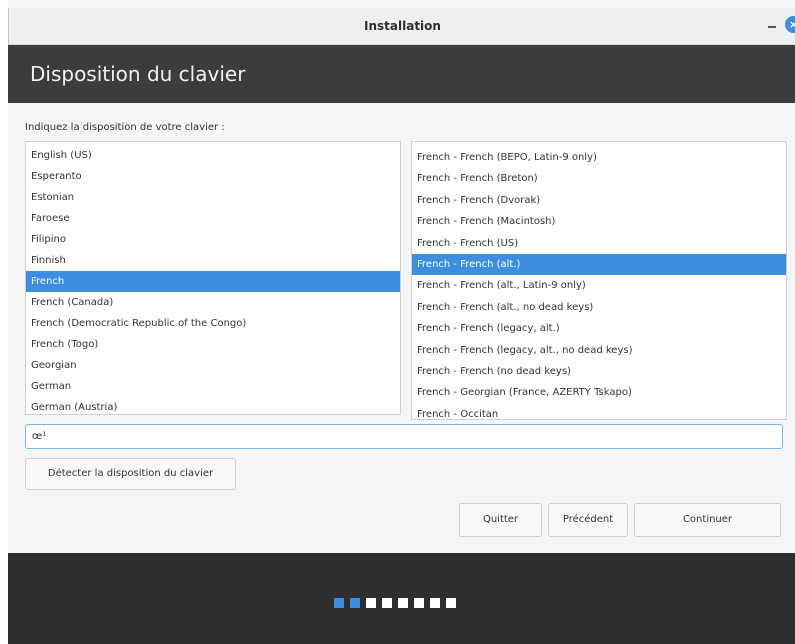 The height and width of the screenshot is (644, 795). Describe the element at coordinates (588, 520) in the screenshot. I see `previous-button: Précédent` at that location.